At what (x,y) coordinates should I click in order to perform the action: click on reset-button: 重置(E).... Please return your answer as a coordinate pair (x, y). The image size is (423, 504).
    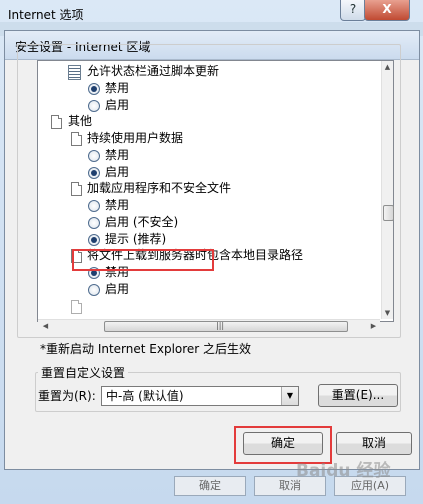
    Looking at the image, I should click on (358, 395).